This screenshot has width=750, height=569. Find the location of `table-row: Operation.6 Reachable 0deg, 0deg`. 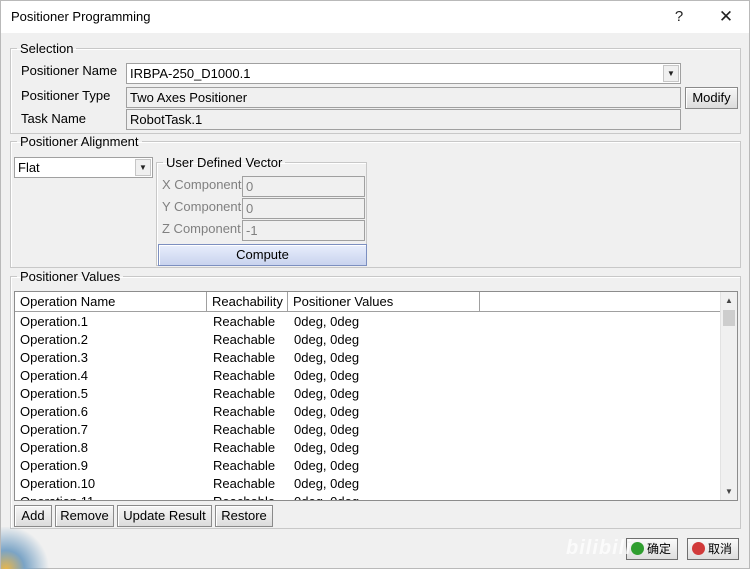

table-row: Operation.6 Reachable 0deg, 0deg is located at coordinates (368, 412).